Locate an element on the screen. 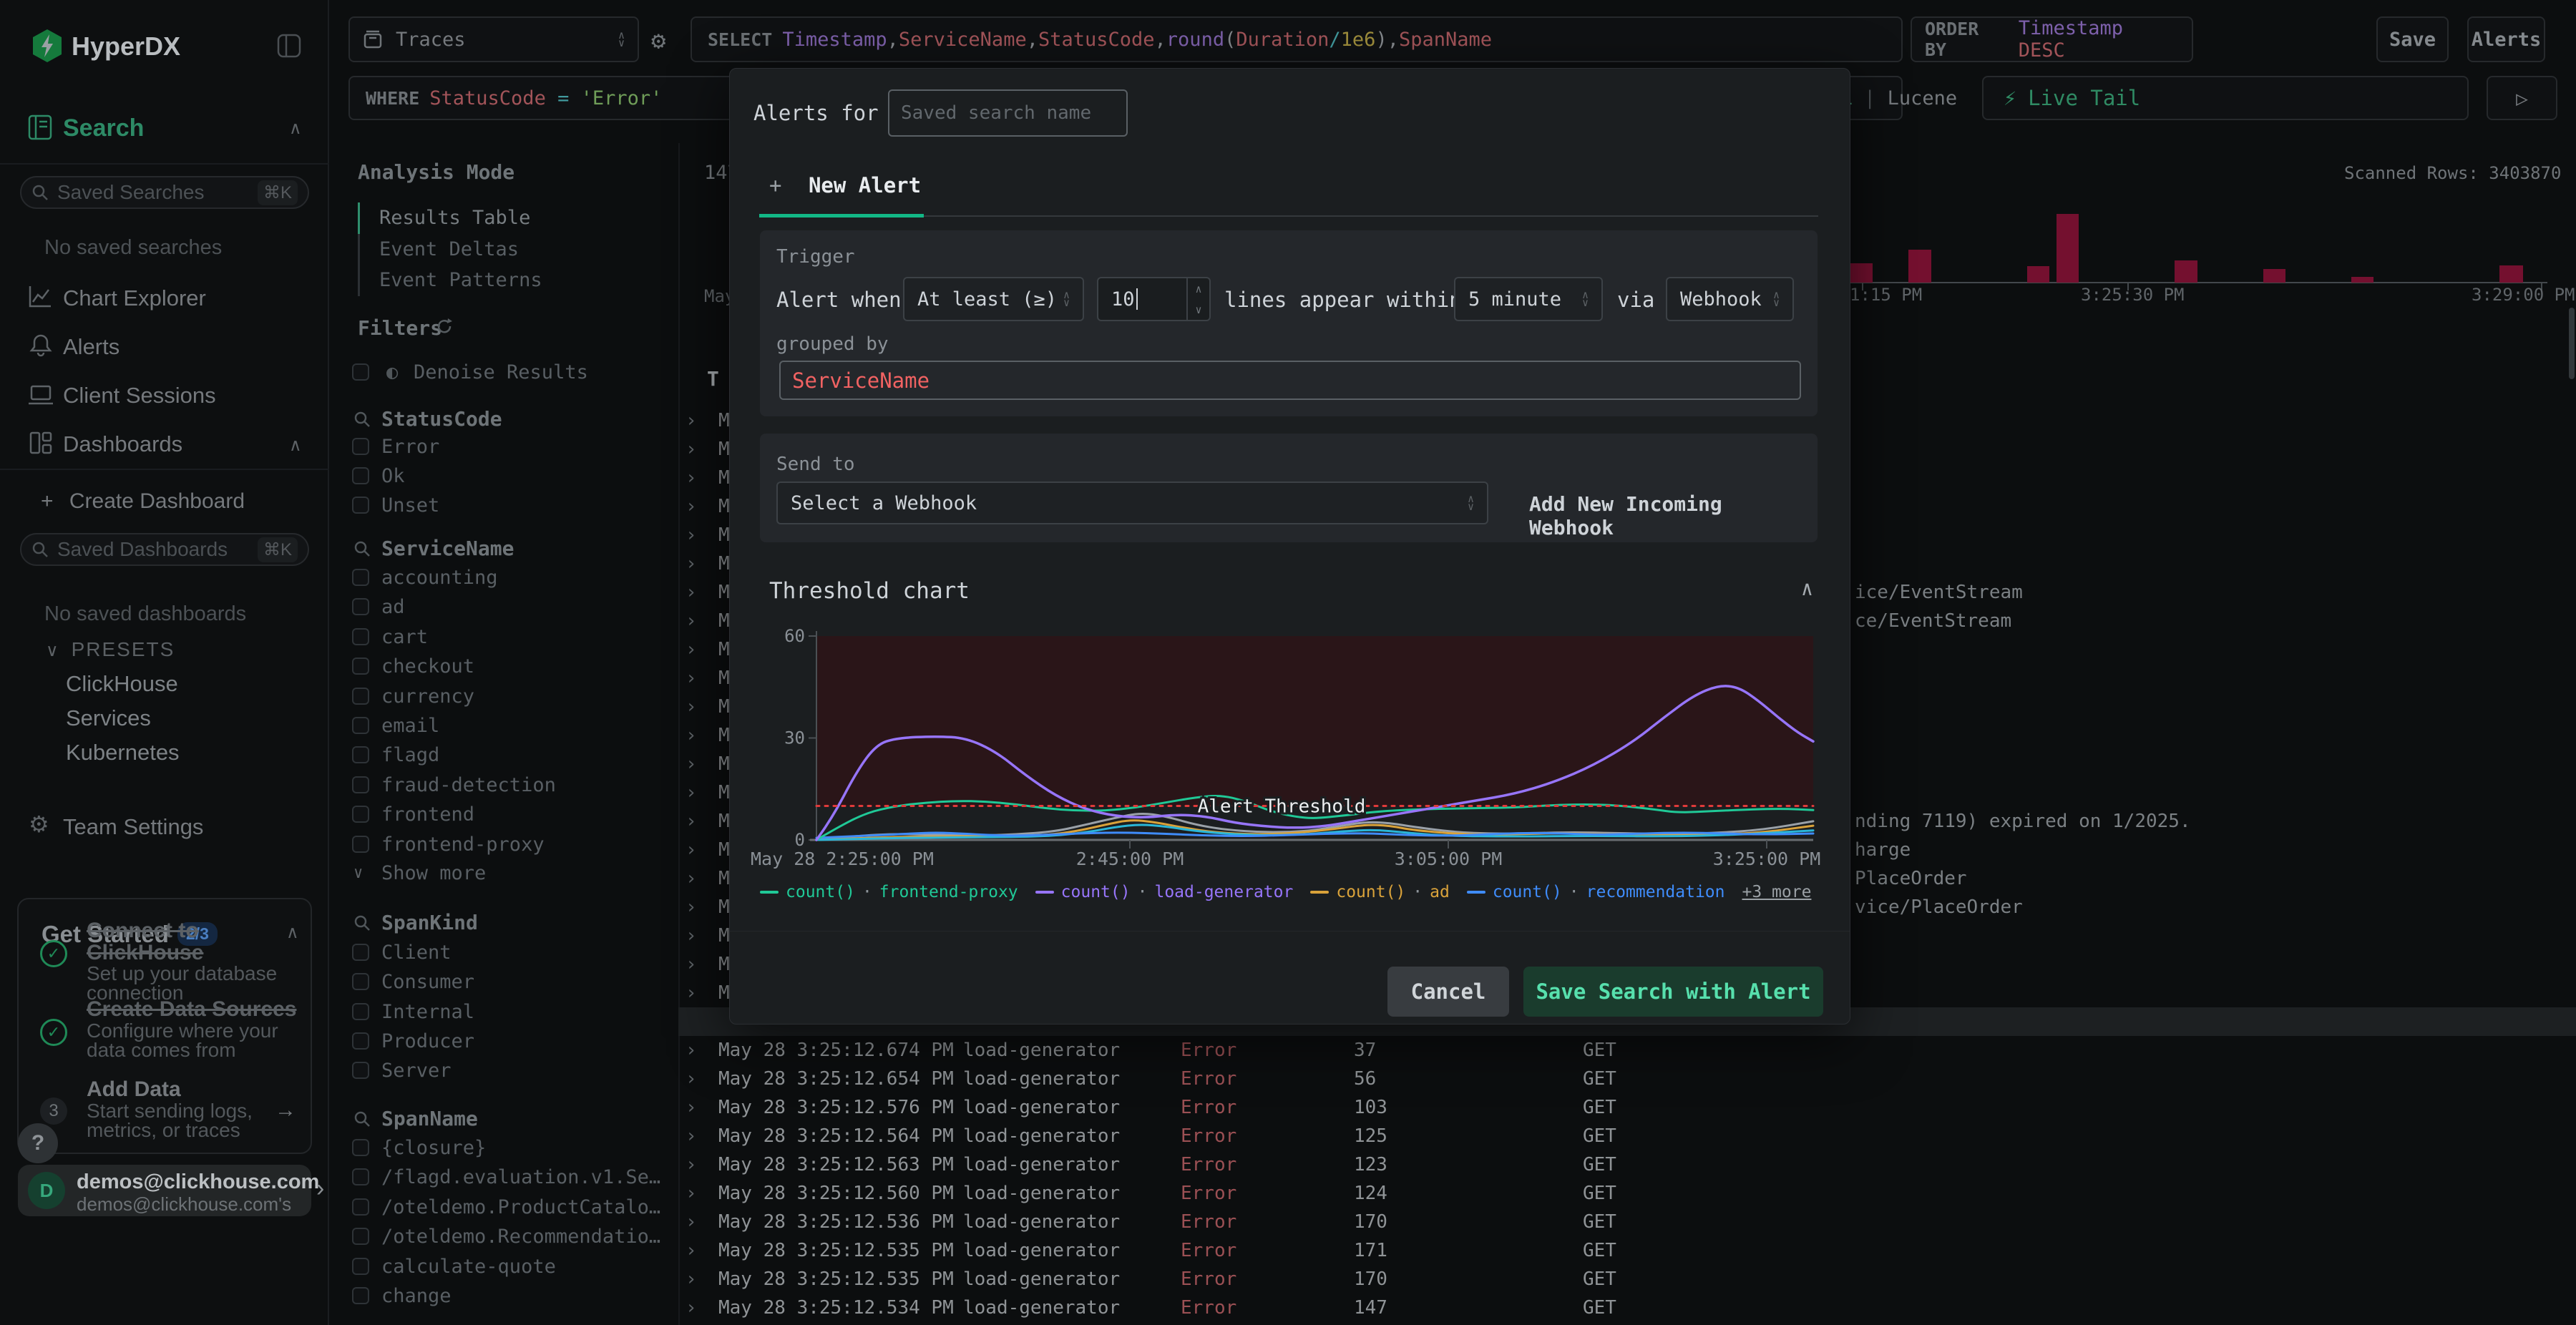  filter-item: checkout is located at coordinates (503, 667).